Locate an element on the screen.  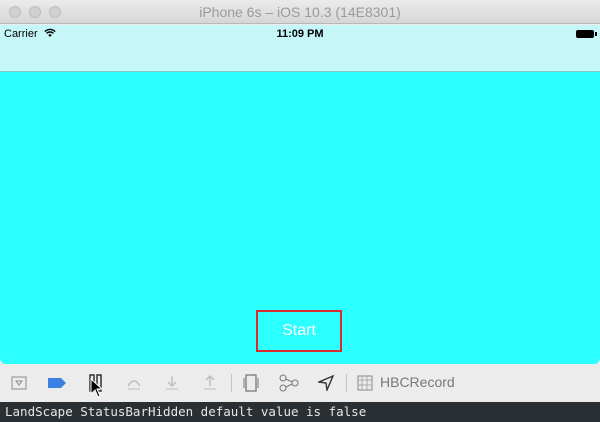
battery-icon is located at coordinates (586, 34).